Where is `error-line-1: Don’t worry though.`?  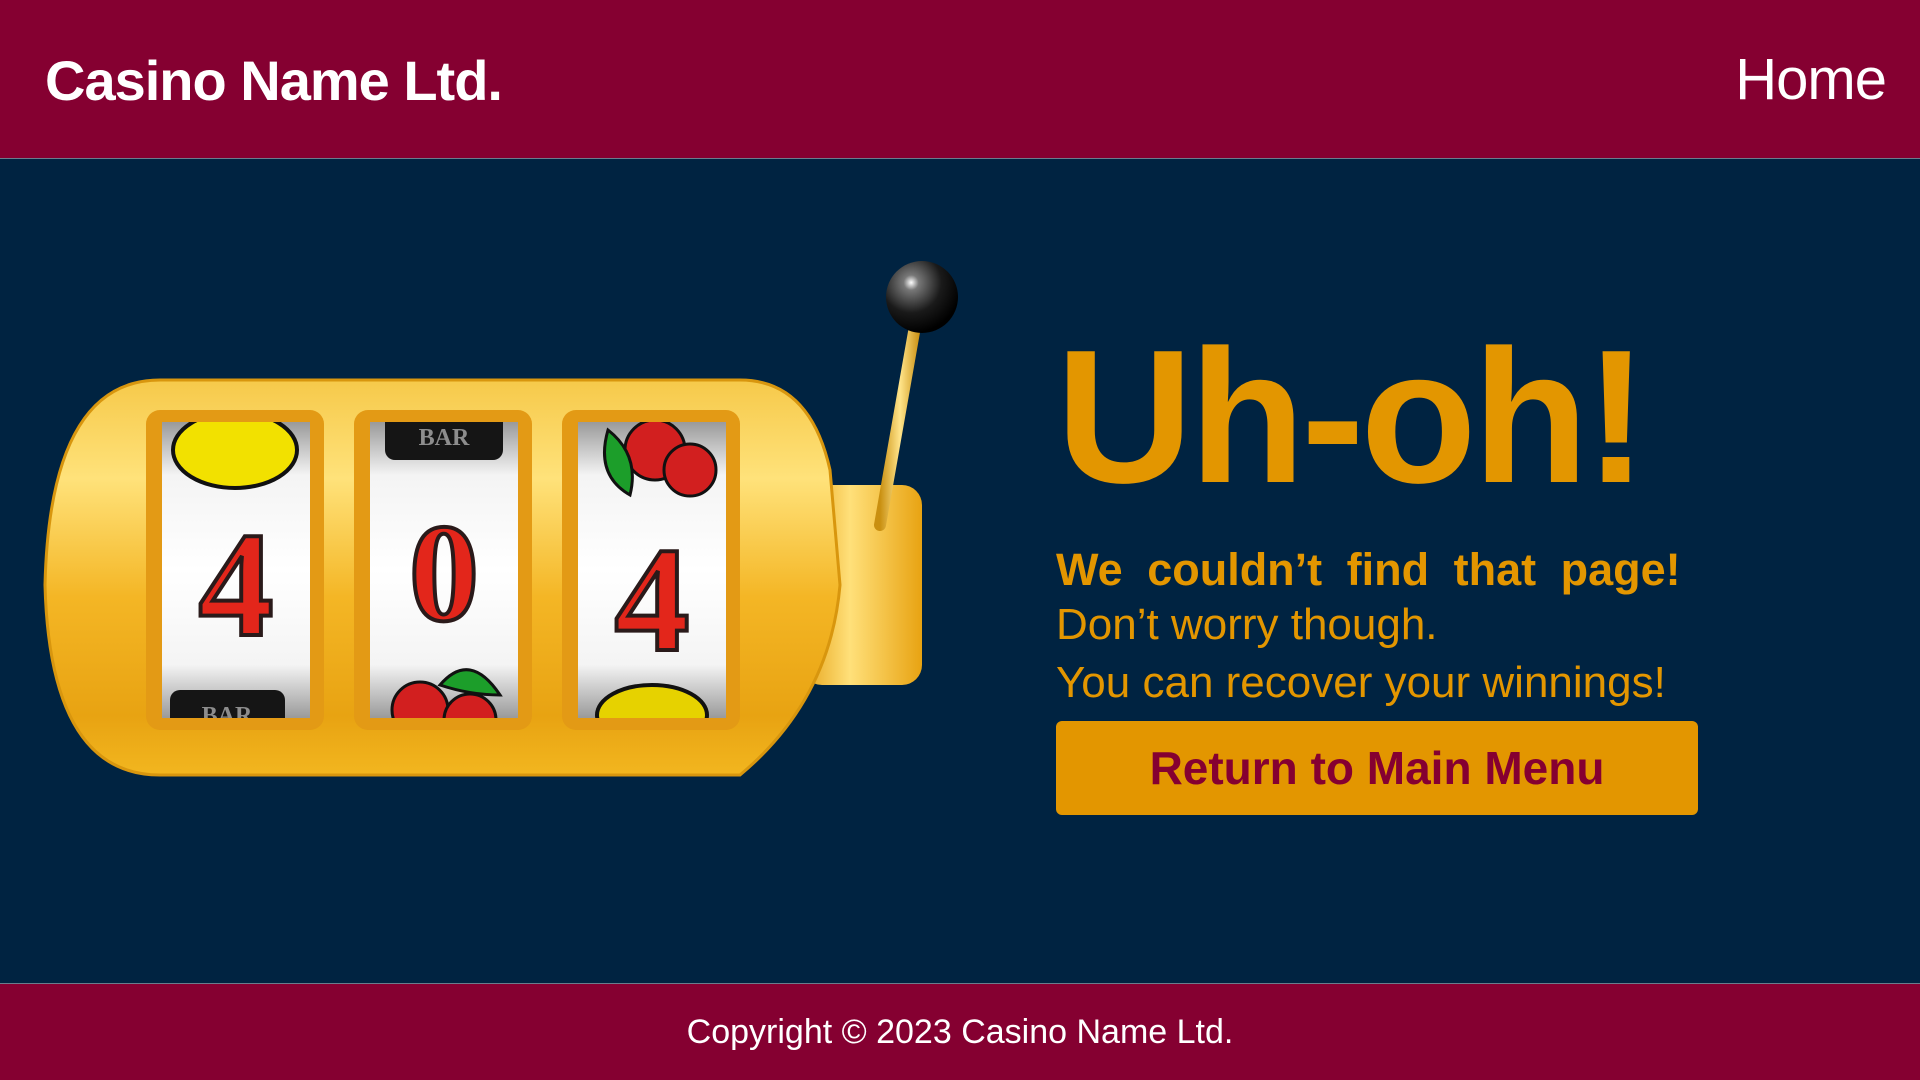
error-line-1: Don’t worry though. is located at coordinates (1247, 624).